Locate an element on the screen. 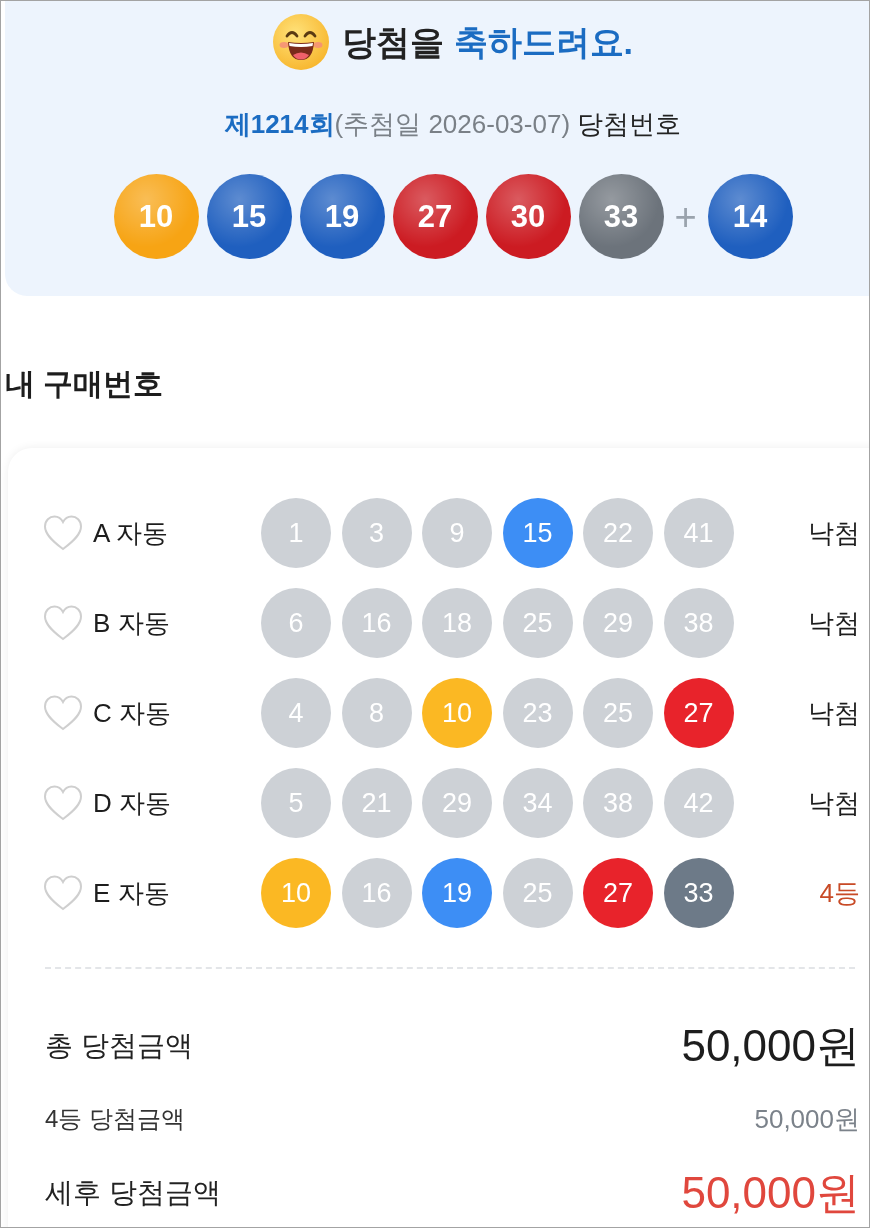  plus-sign: + is located at coordinates (685, 216).